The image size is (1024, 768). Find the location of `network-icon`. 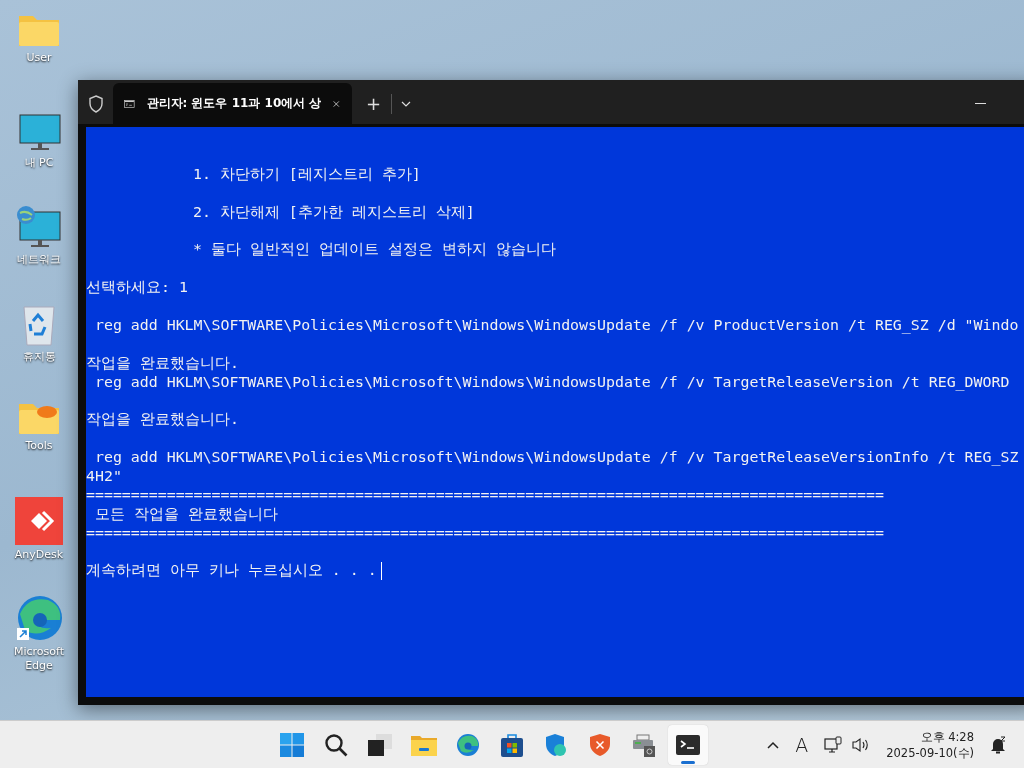

network-icon is located at coordinates (833, 744).